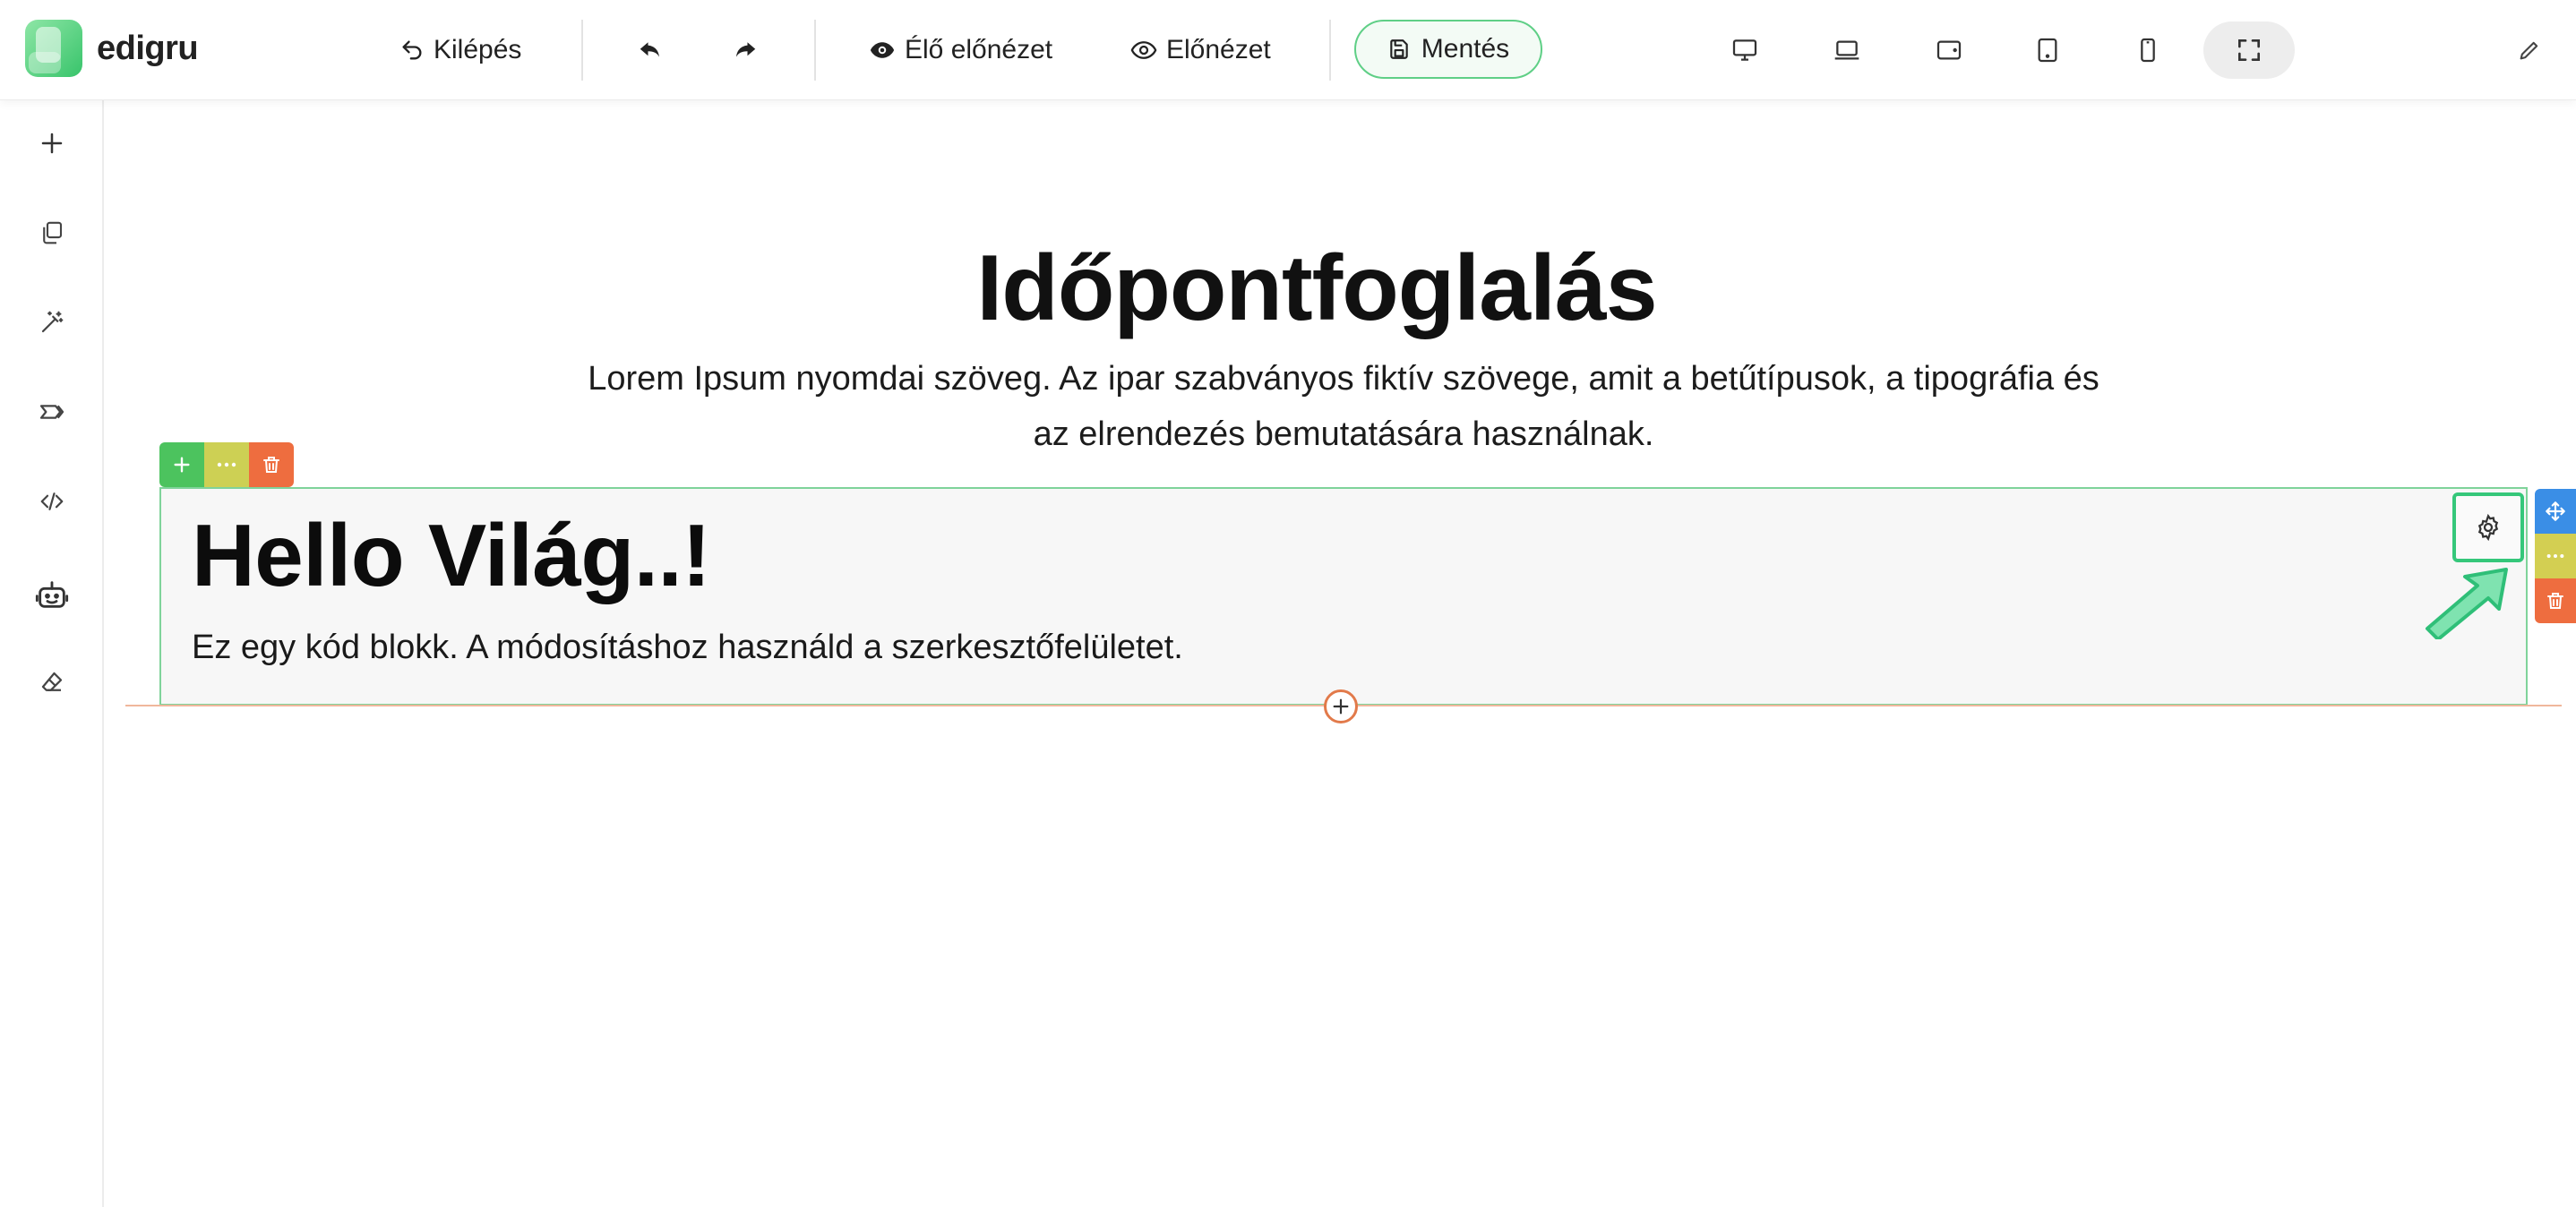 The height and width of the screenshot is (1207, 2576). I want to click on fullscreen-button, so click(2249, 50).